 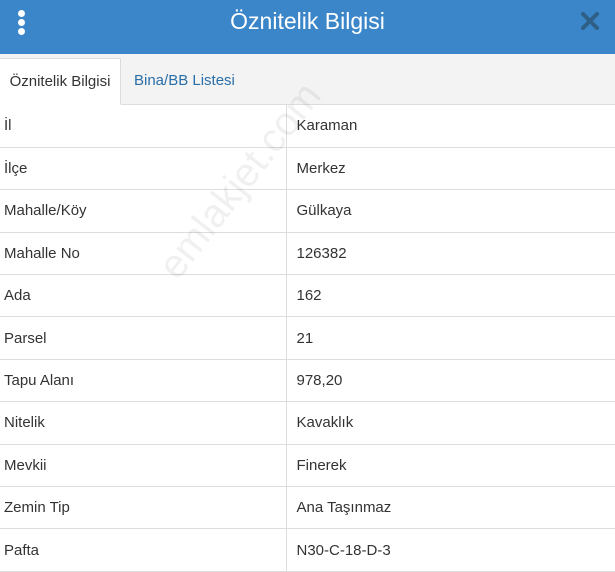 I want to click on row-value: 162, so click(x=450, y=296).